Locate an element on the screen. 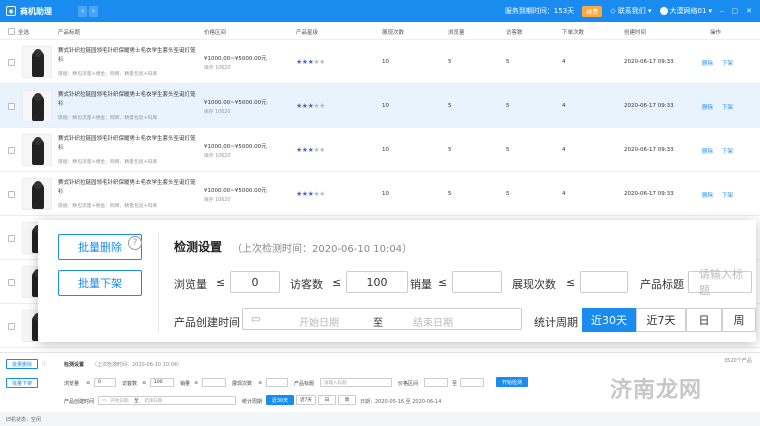  bottom-price-min-input is located at coordinates (436, 382).